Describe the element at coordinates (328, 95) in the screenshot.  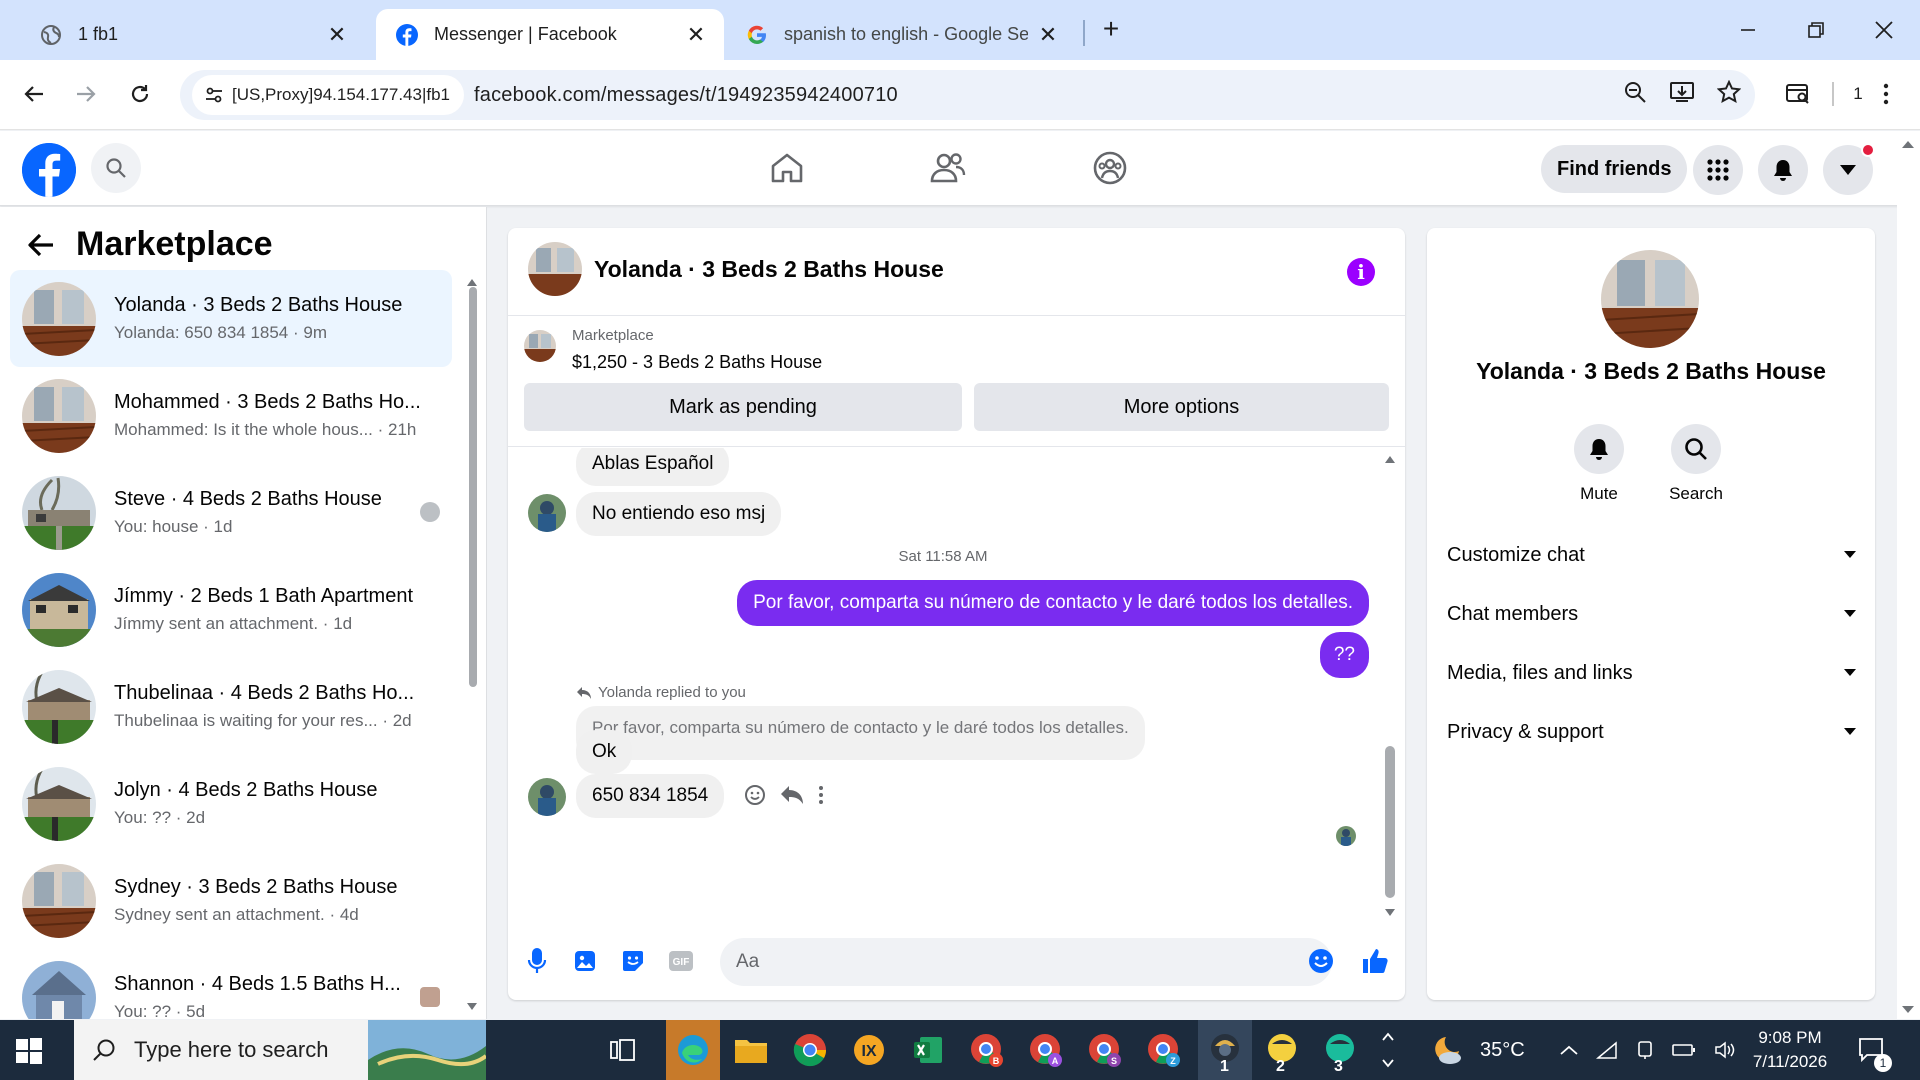
I see `site-info-chip: [US,Proxy]94.154.177.43|fb1` at that location.